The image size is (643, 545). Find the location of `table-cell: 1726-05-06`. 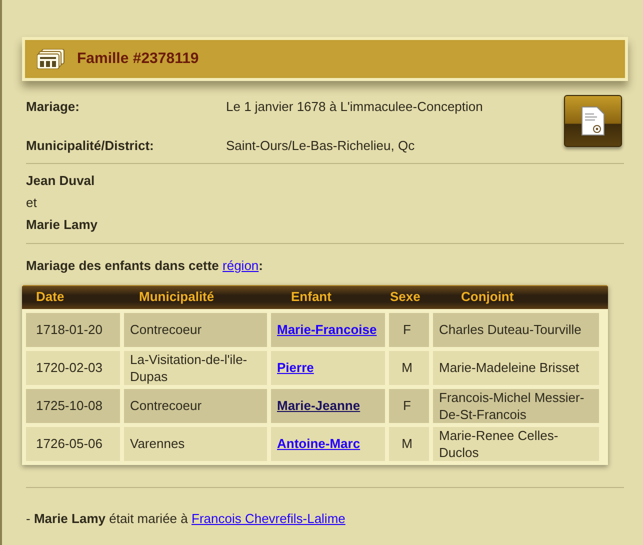

table-cell: 1726-05-06 is located at coordinates (73, 443).